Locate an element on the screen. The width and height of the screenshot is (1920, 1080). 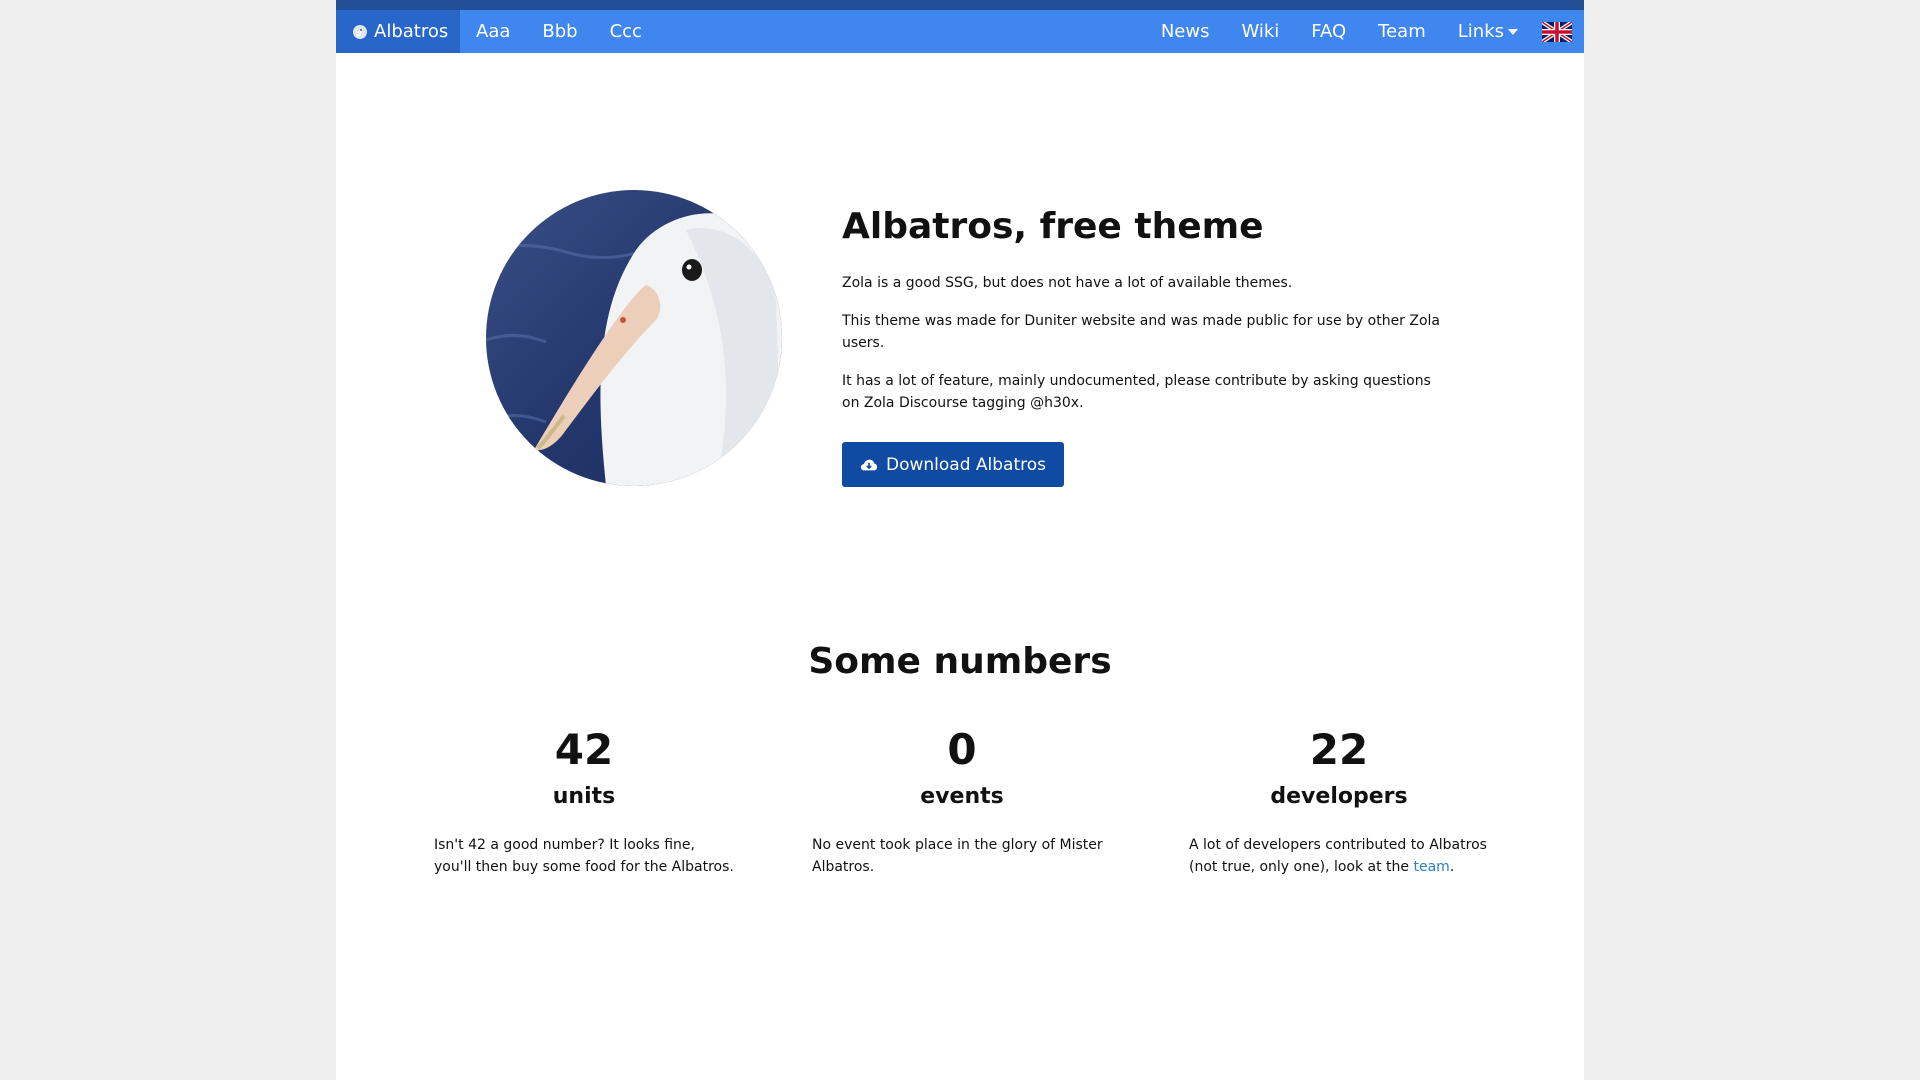
team-link: team is located at coordinates (1431, 867).